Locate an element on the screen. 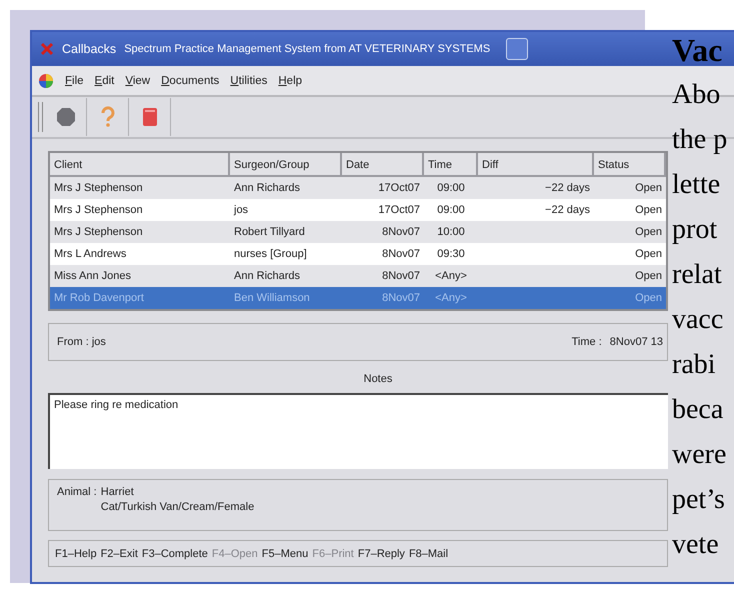 This screenshot has width=734, height=595. table-cell: Robert Tillyard is located at coordinates (269, 232).